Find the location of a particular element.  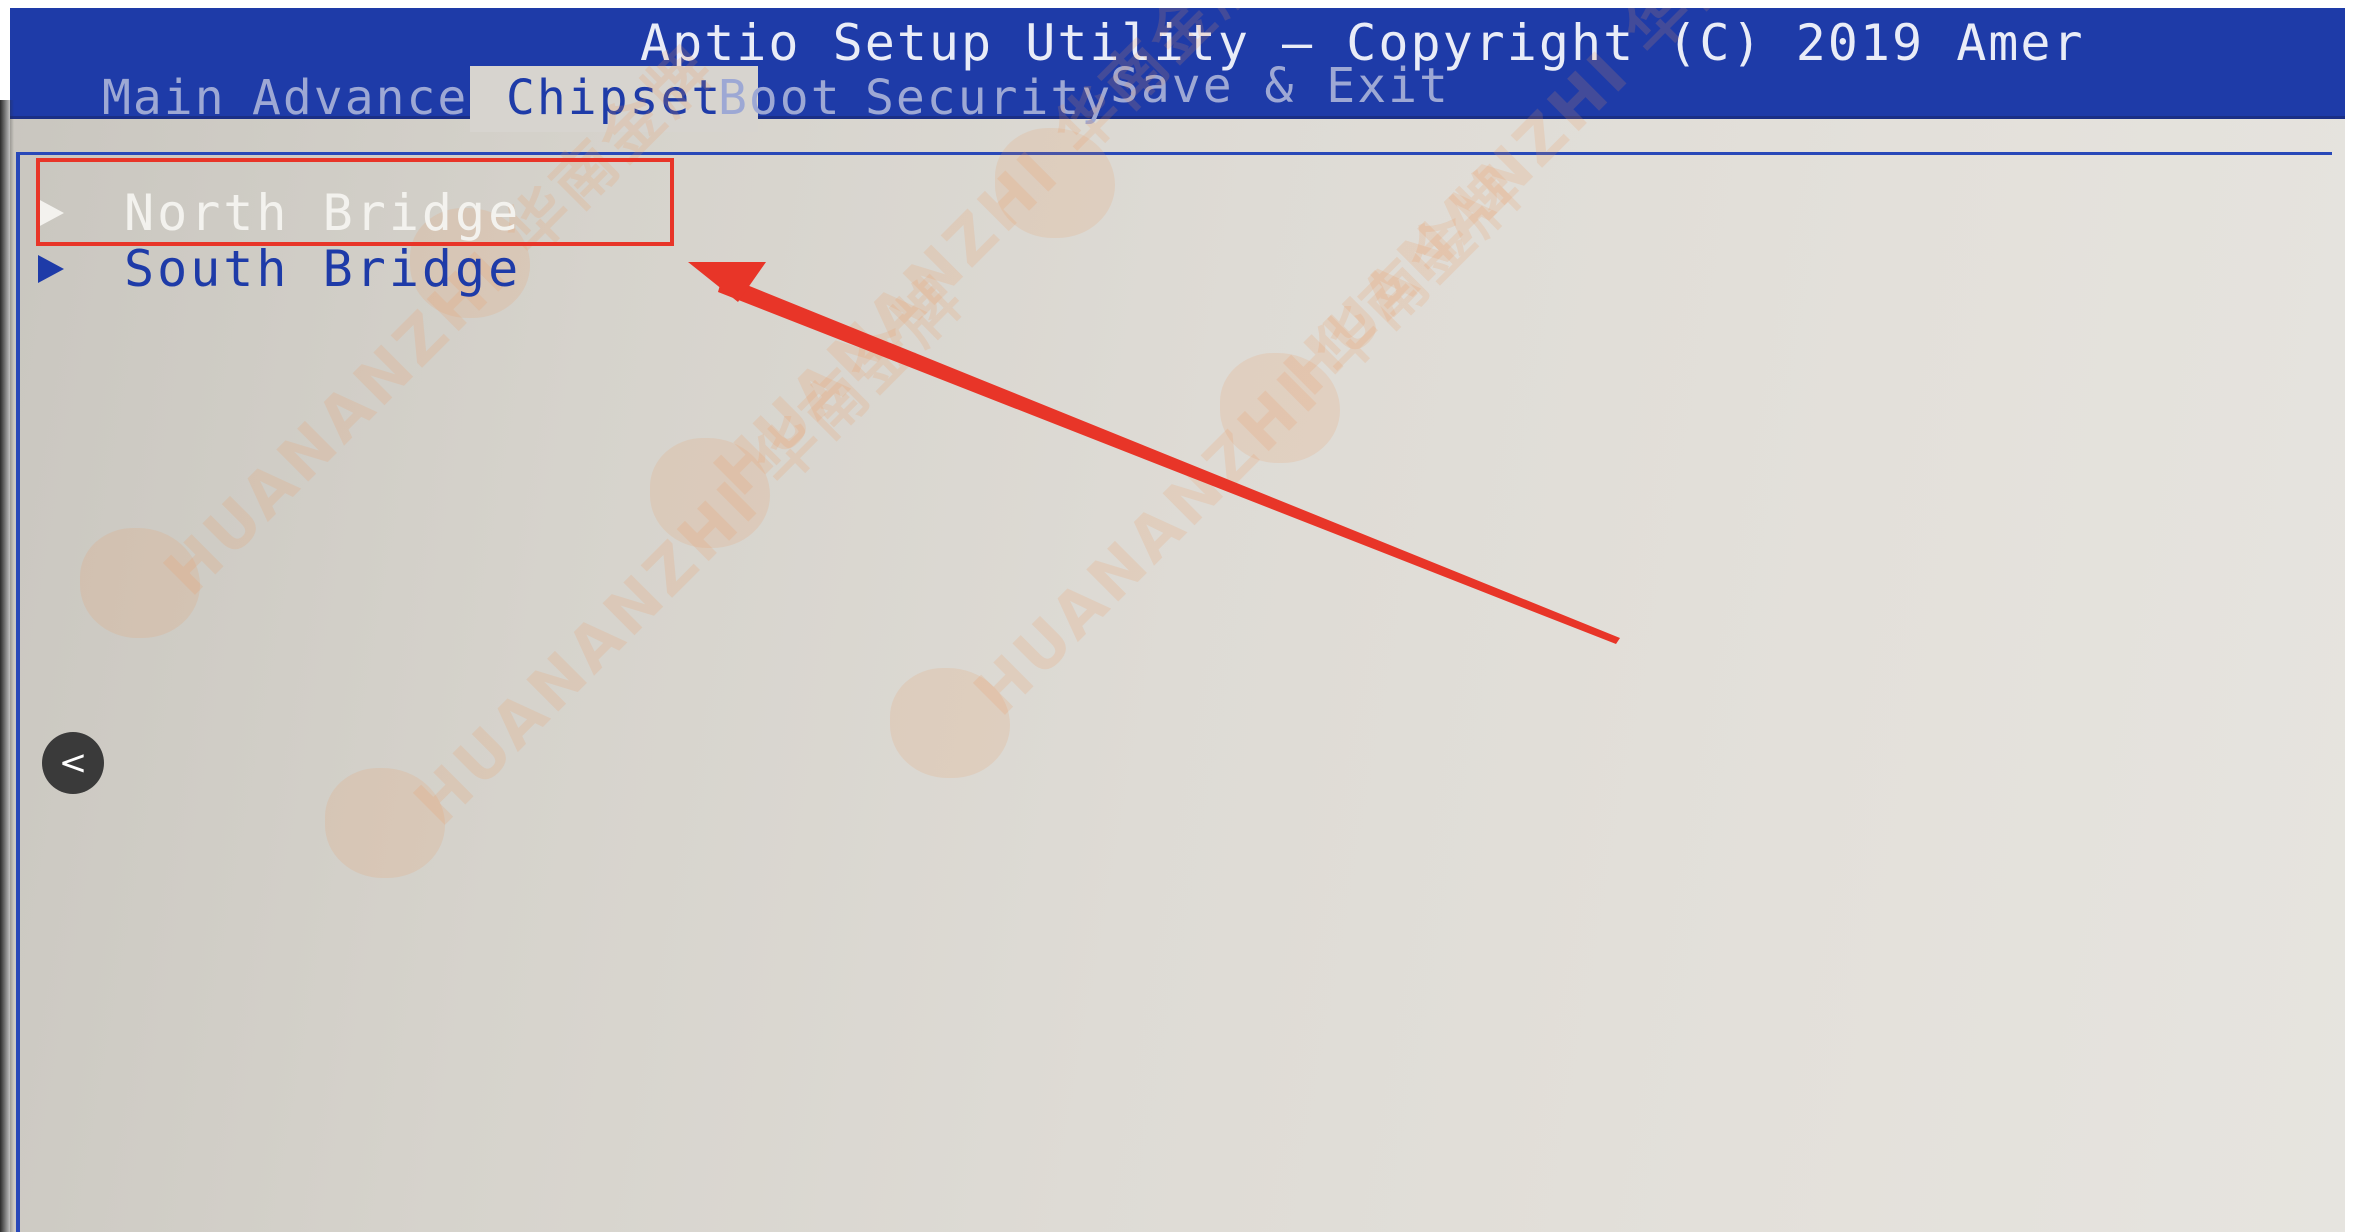

triangle-right-icon is located at coordinates (51, 269).